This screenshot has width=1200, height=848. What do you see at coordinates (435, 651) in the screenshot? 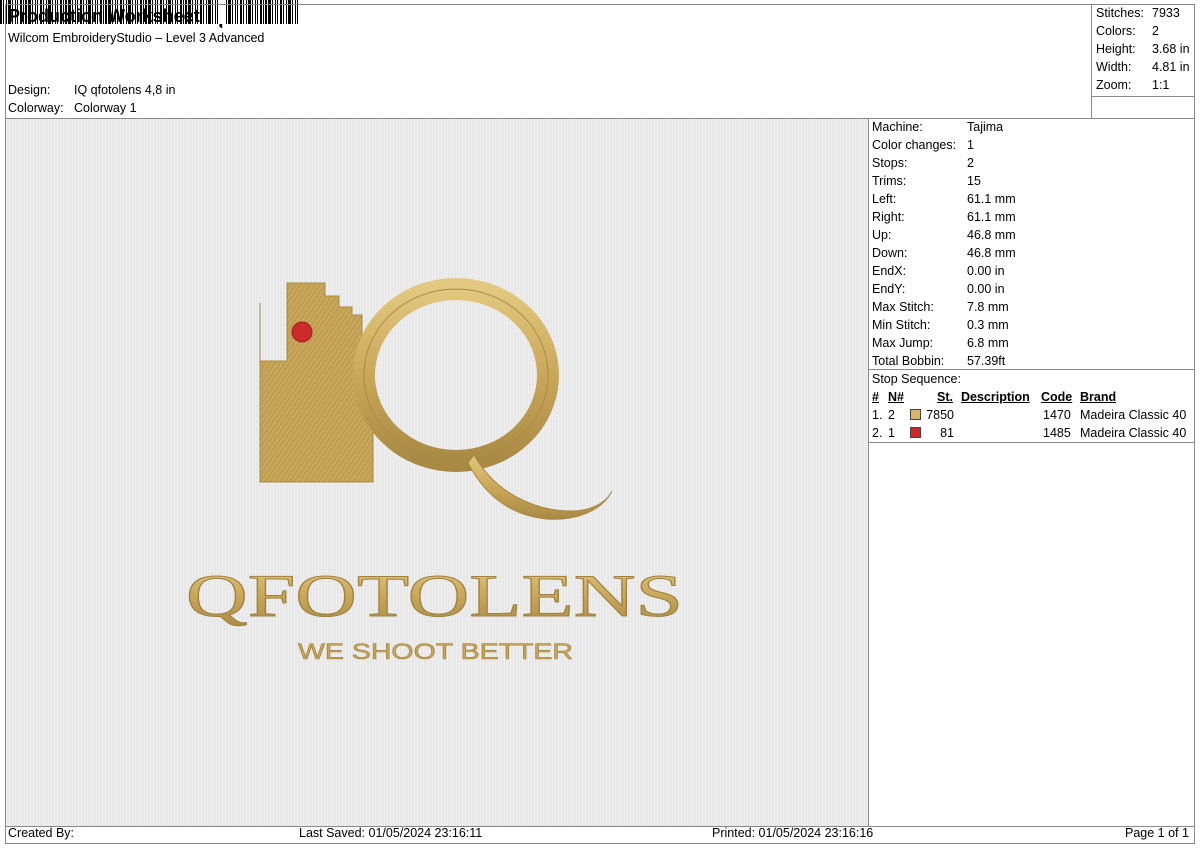
I see `design-tagline-text: WE SHOOT BETTER` at bounding box center [435, 651].